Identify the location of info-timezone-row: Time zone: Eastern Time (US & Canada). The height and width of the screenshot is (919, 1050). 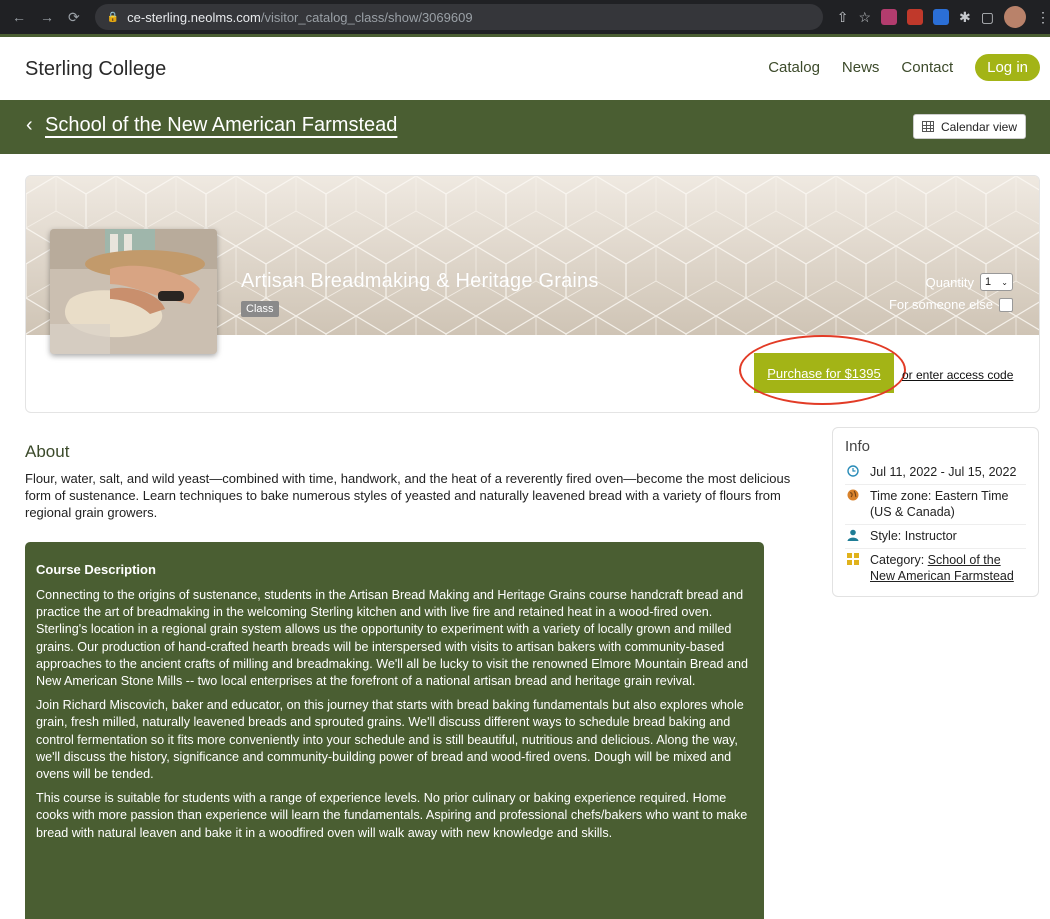
(935, 505).